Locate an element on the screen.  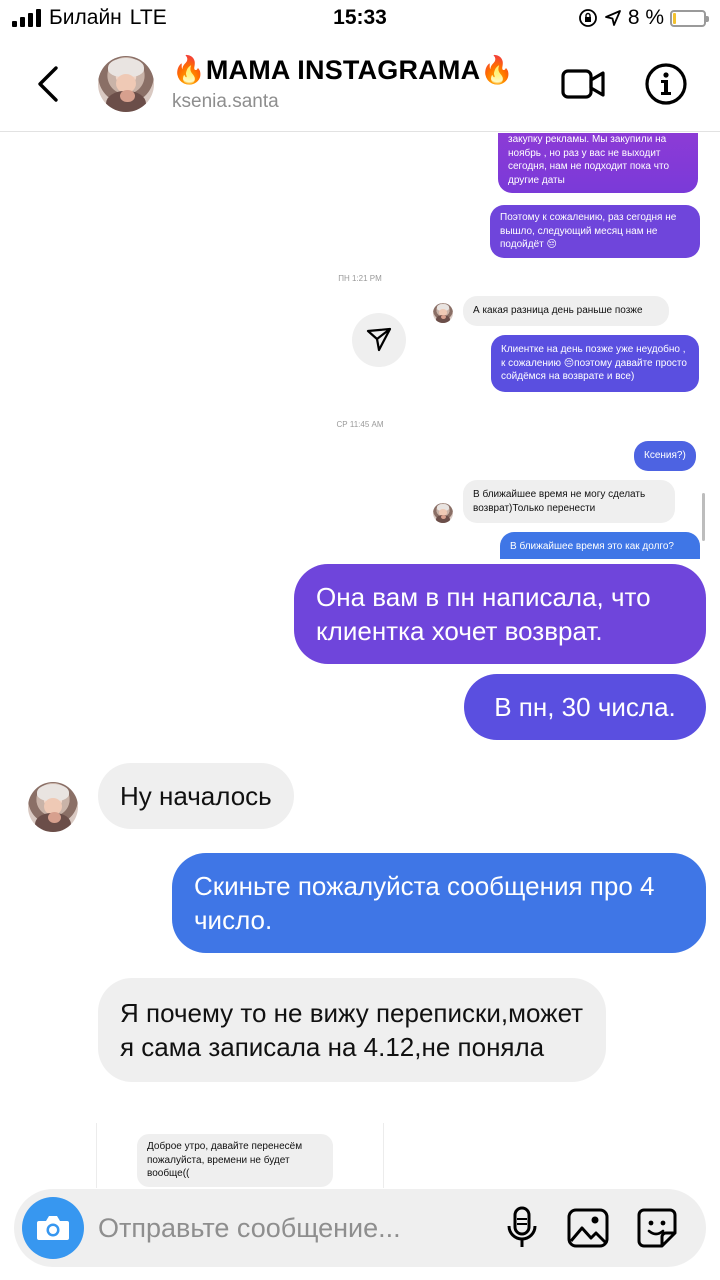
send-arrow-icon is located at coordinates (379, 339).